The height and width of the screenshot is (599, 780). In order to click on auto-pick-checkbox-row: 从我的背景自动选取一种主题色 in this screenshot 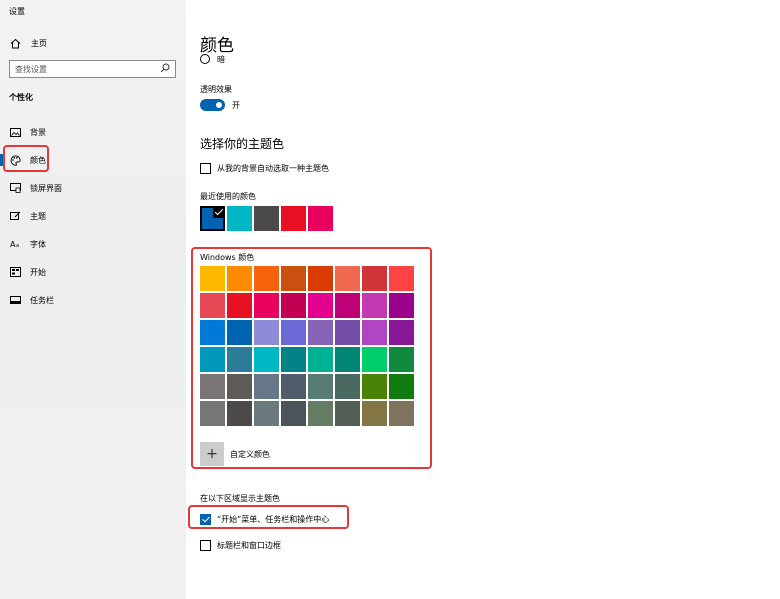, I will do `click(264, 168)`.